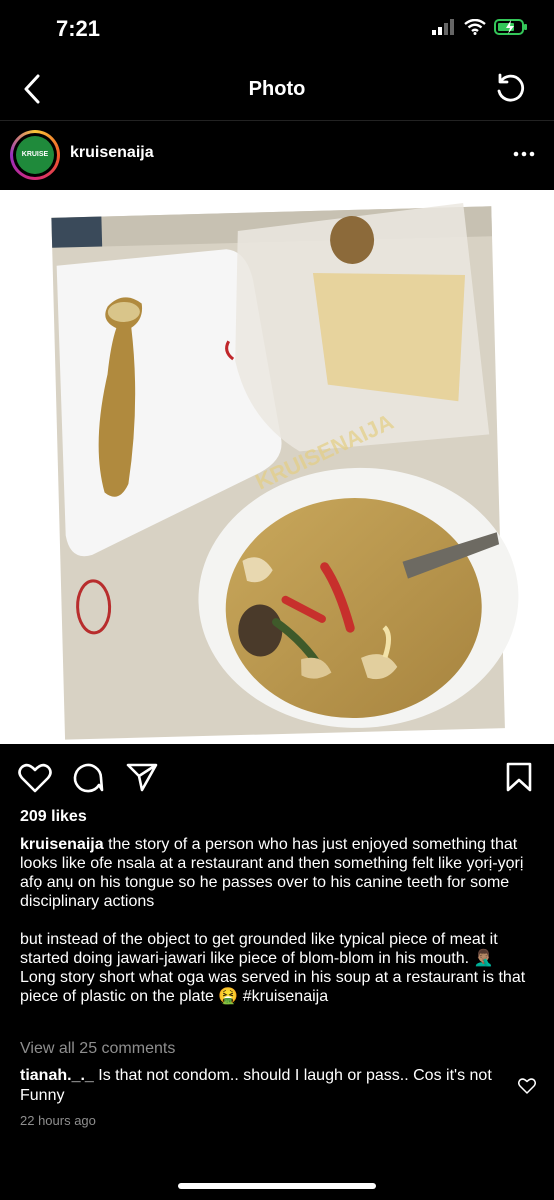 The width and height of the screenshot is (554, 1200). I want to click on post-actions, so click(277, 775).